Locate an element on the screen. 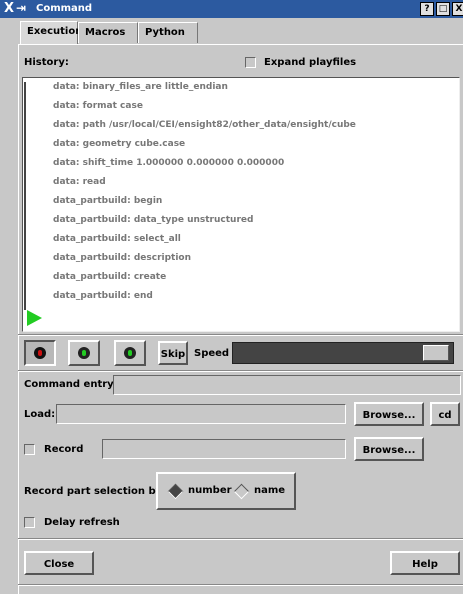 Image resolution: width=463 pixels, height=594 pixels. speed-label: Speed is located at coordinates (212, 353).